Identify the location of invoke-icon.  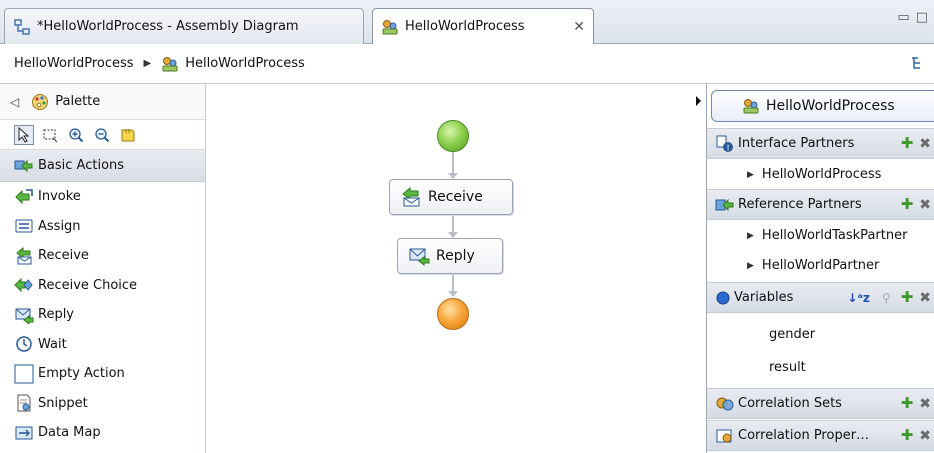
(24, 197).